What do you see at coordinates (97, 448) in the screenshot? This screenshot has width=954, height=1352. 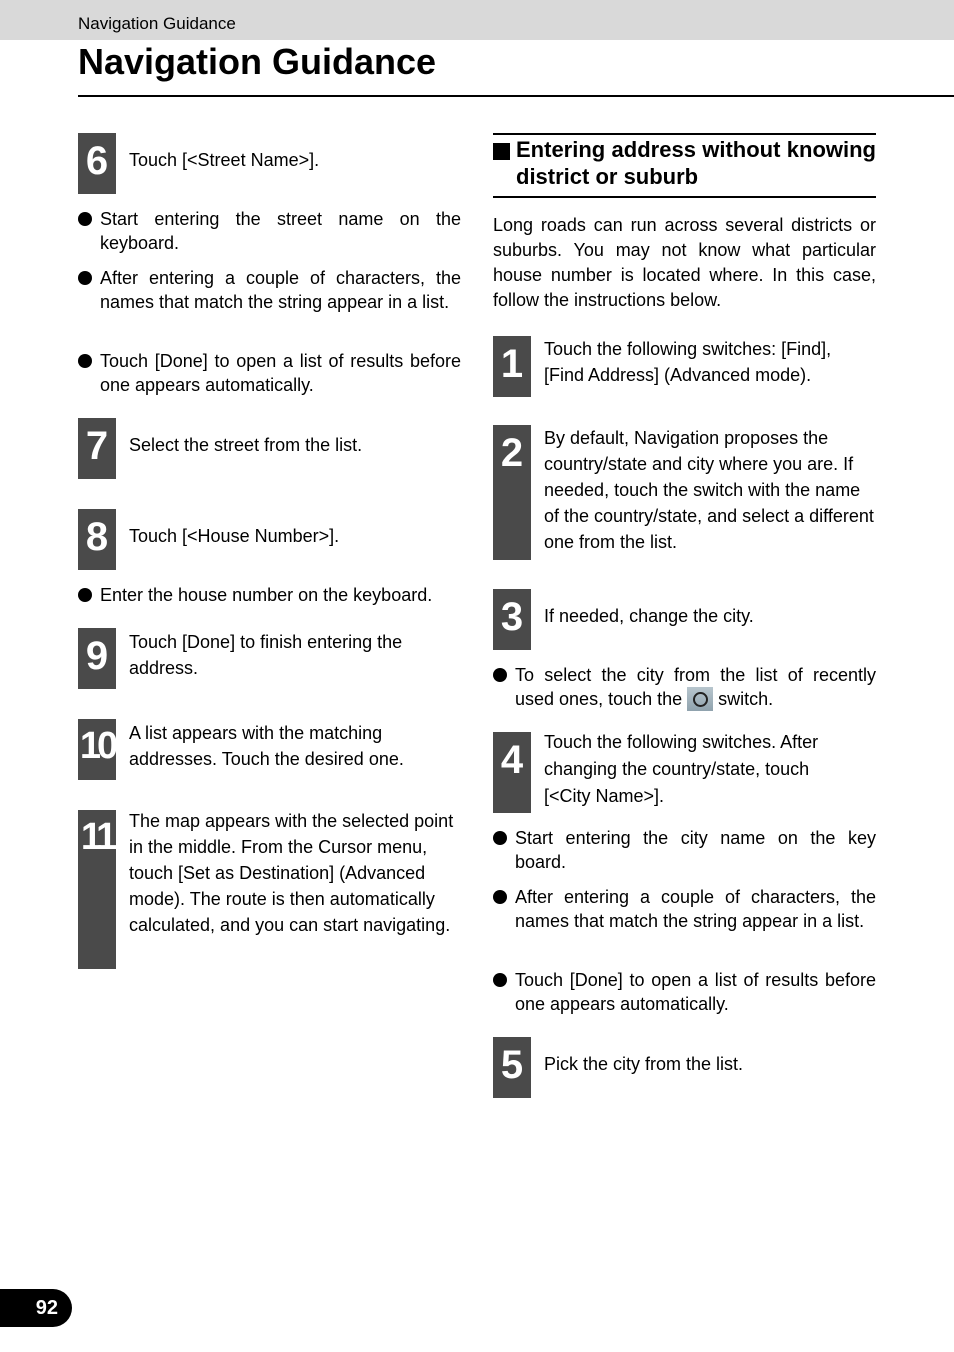 I see `step-number-badge: 7` at bounding box center [97, 448].